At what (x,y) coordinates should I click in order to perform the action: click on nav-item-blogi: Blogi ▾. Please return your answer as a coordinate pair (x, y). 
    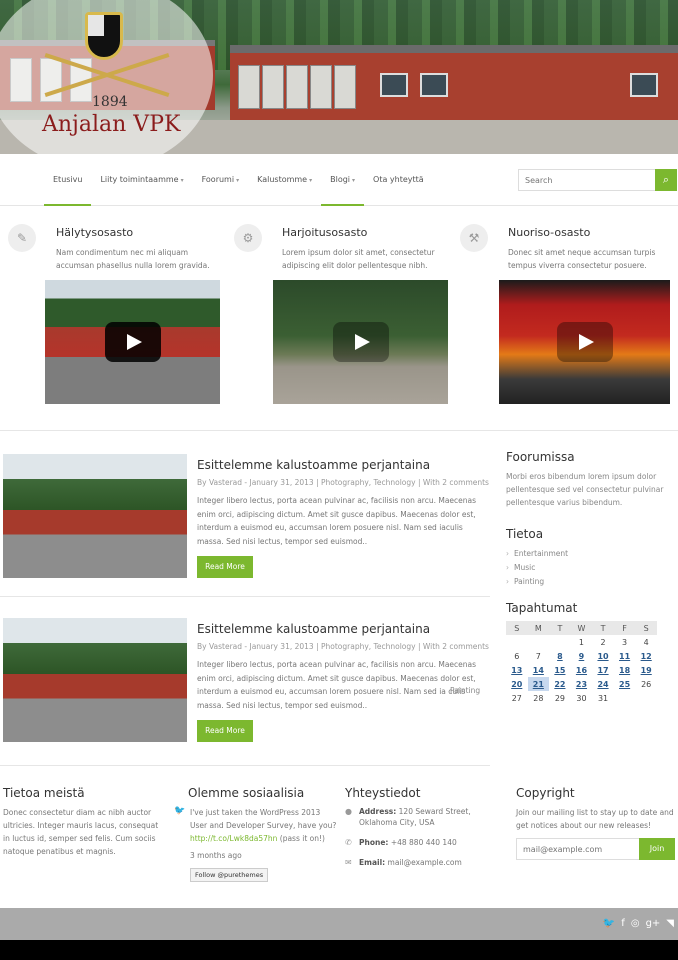
    Looking at the image, I should click on (342, 180).